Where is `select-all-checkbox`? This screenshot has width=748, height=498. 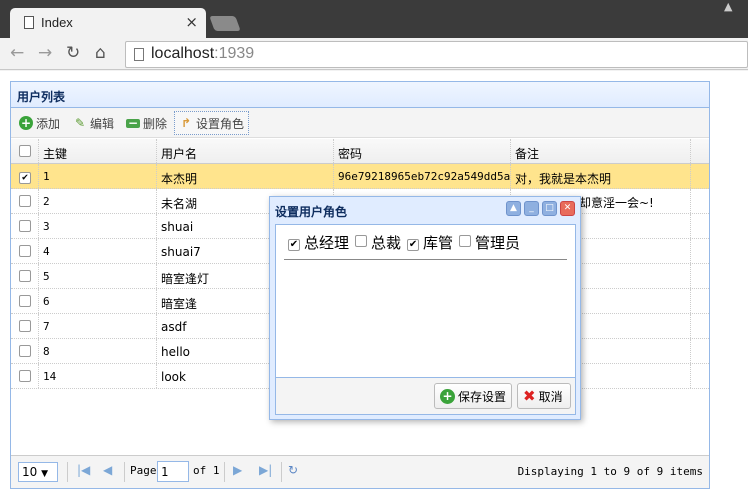 select-all-checkbox is located at coordinates (25, 151).